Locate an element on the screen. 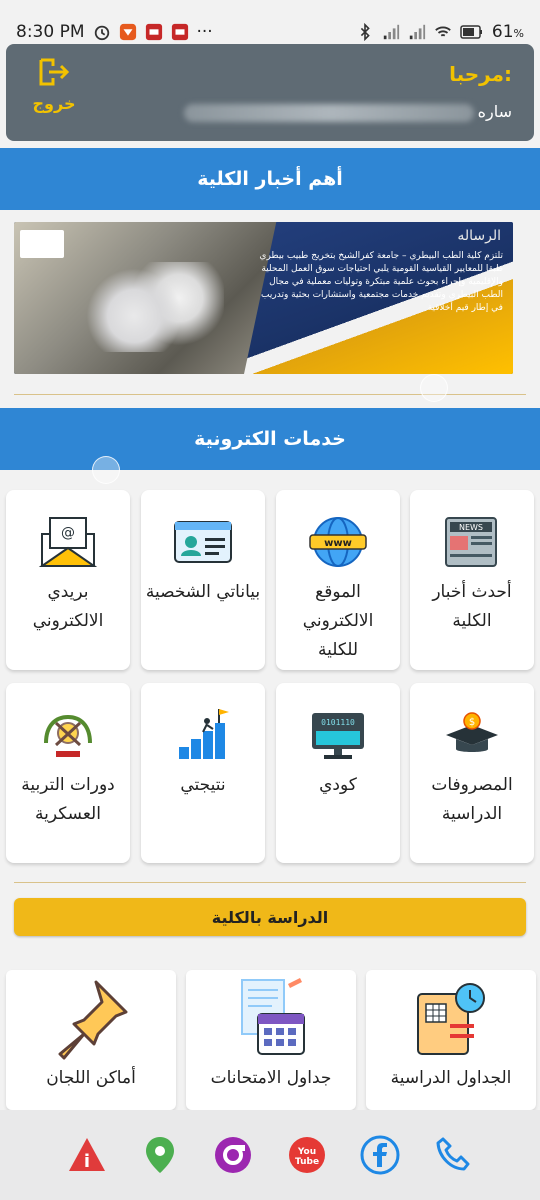 The image size is (540, 1200). tile-label: أحدث أخبار الكلية is located at coordinates (472, 606).